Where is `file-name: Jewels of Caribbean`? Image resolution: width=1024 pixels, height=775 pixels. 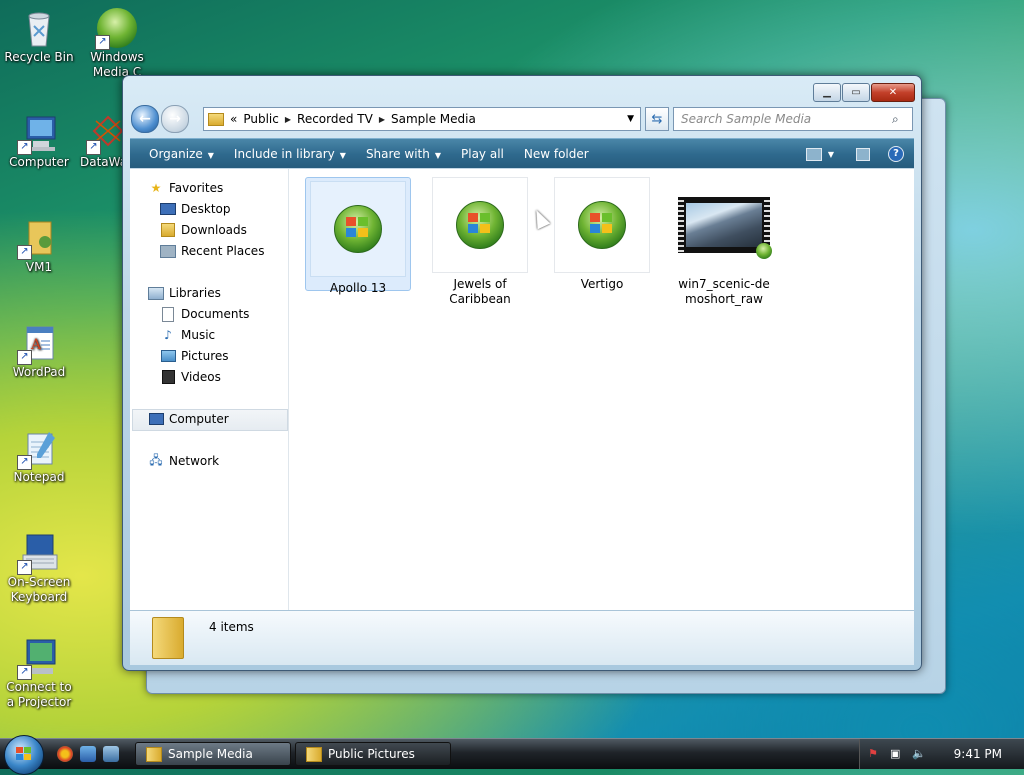 file-name: Jewels of Caribbean is located at coordinates (480, 291).